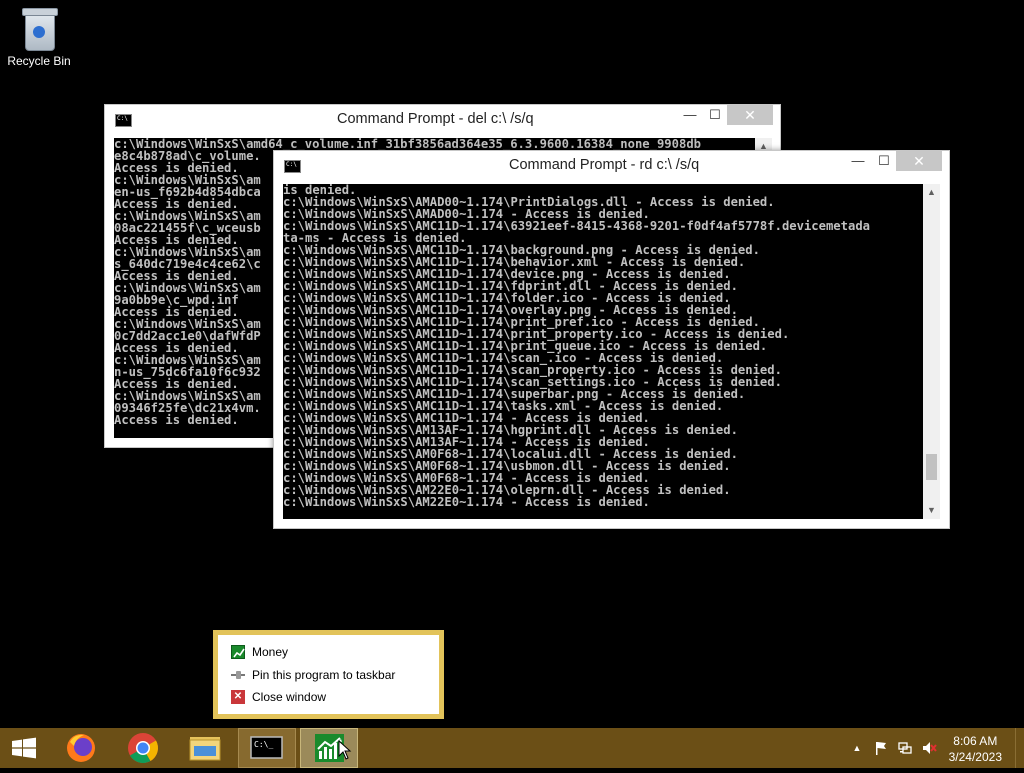  What do you see at coordinates (345, 750) in the screenshot?
I see `mouse-cursor-icon` at bounding box center [345, 750].